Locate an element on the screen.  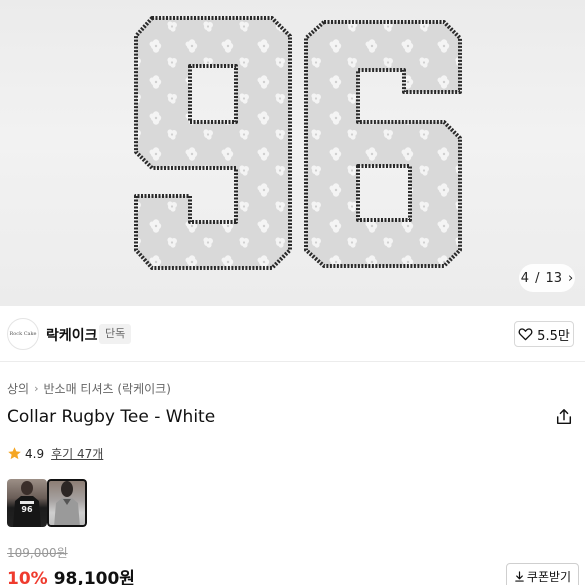
breadcrumb-item-subcategory: 반소매 티셔츠 (락케이크) is located at coordinates (107, 388).